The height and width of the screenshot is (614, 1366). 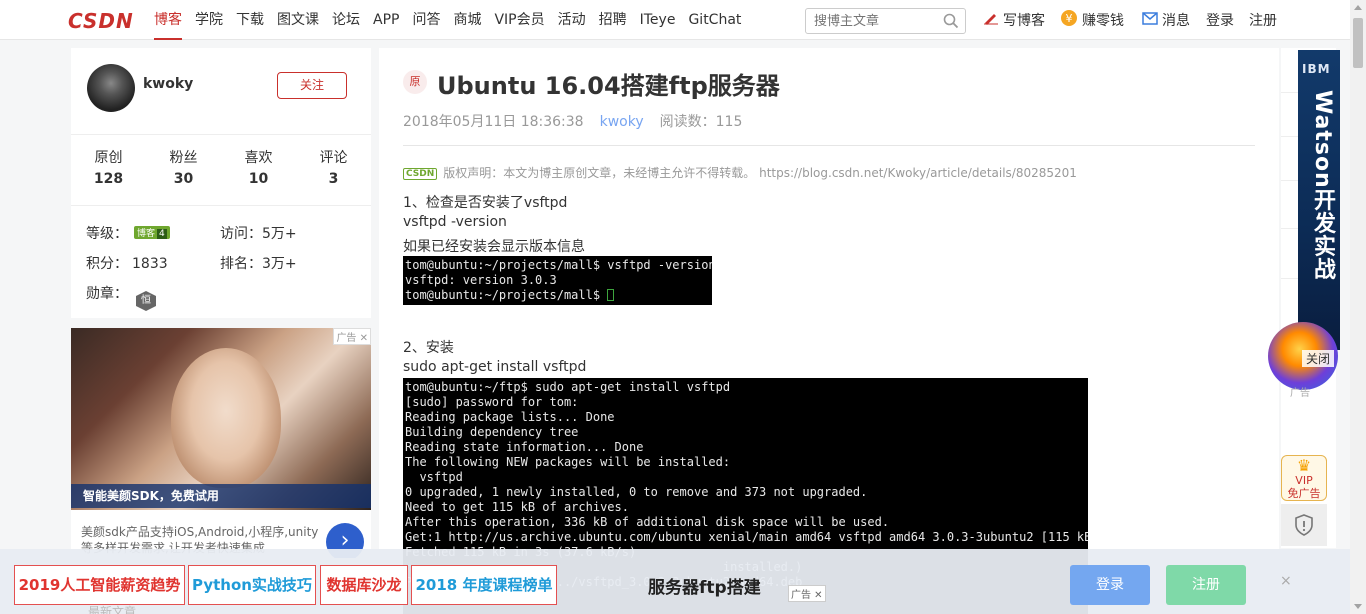 What do you see at coordinates (1358, 43) in the screenshot?
I see `scrollbar-thumb` at bounding box center [1358, 43].